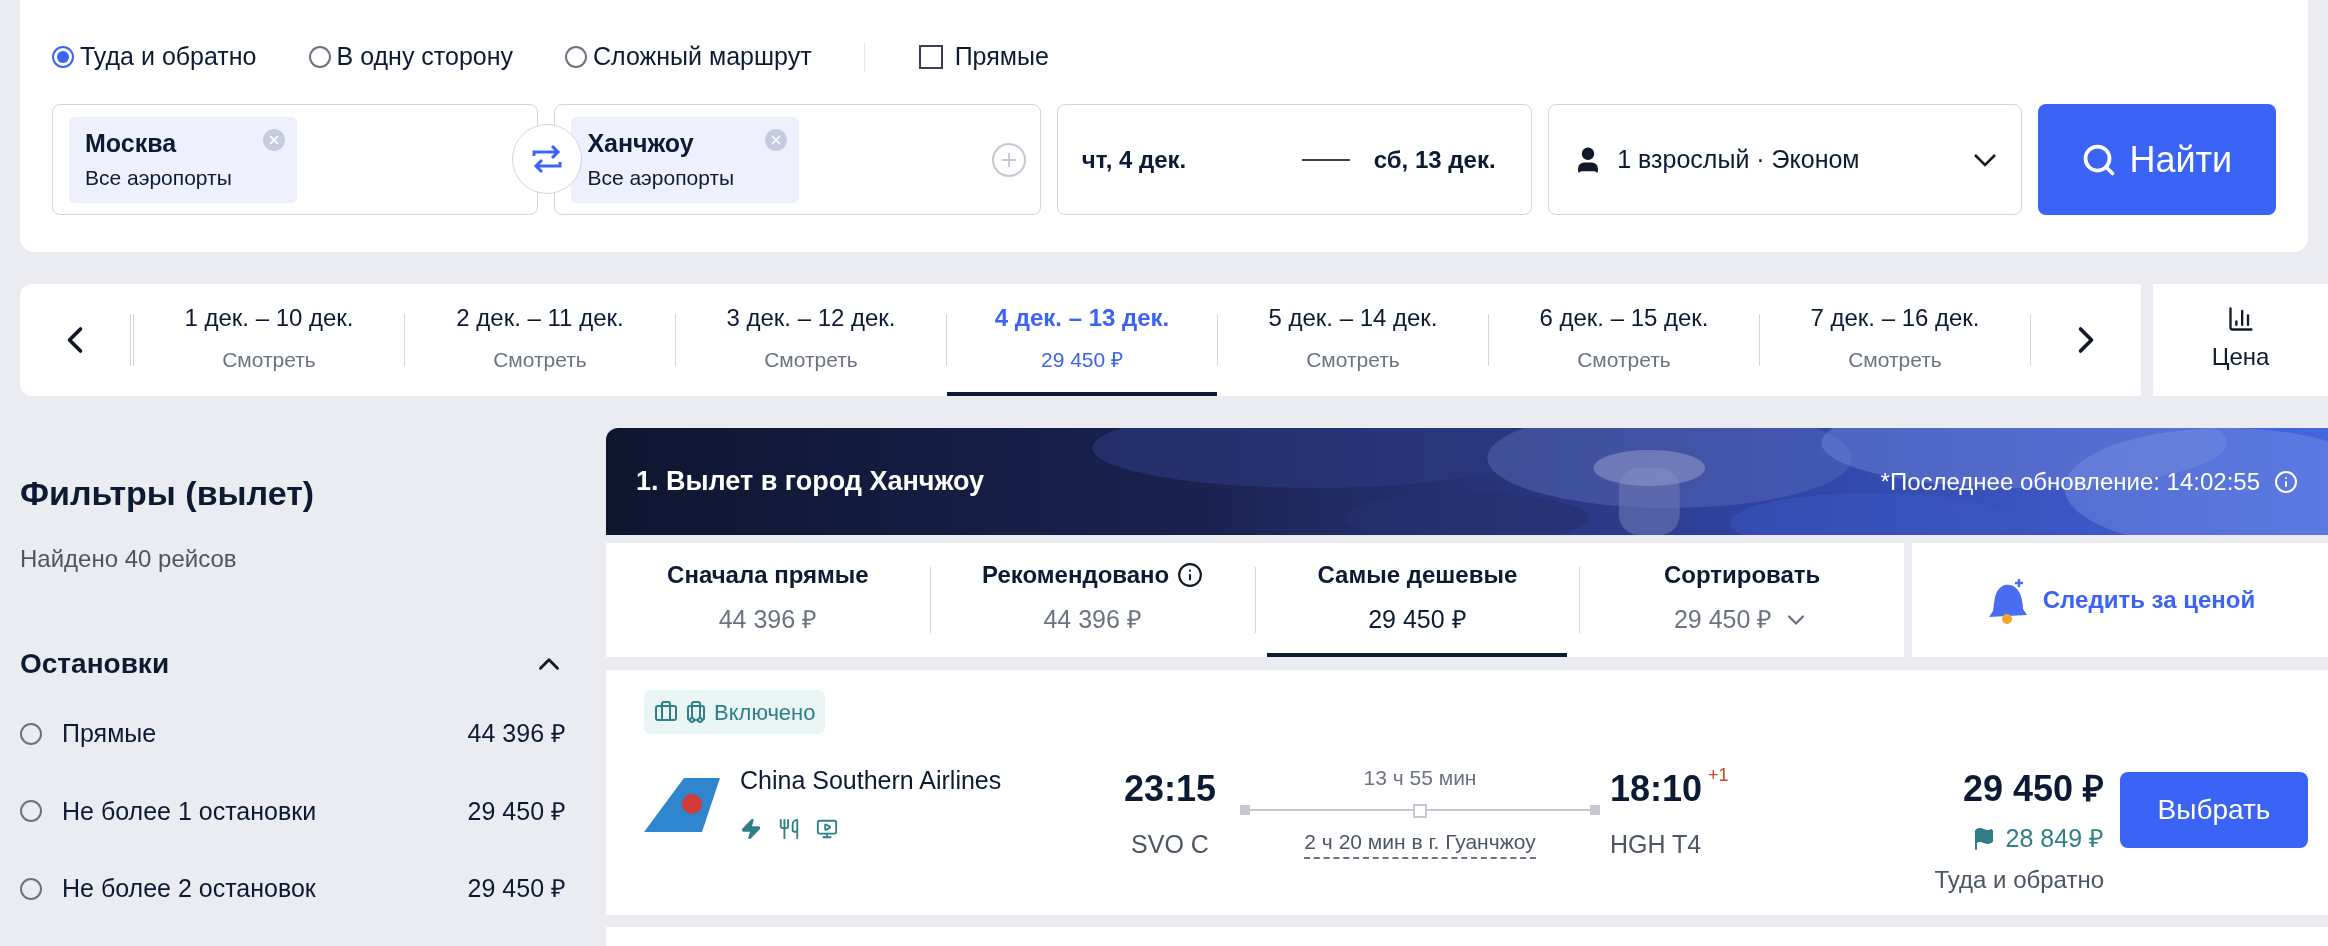 This screenshot has height=946, width=2328. What do you see at coordinates (2214, 810) in the screenshot?
I see `select-button: Выбрать` at bounding box center [2214, 810].